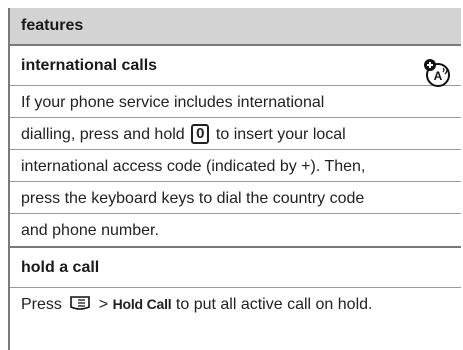 The image size is (463, 350). What do you see at coordinates (105, 134) in the screenshot?
I see `text-fragment: dialling, press and hold` at bounding box center [105, 134].